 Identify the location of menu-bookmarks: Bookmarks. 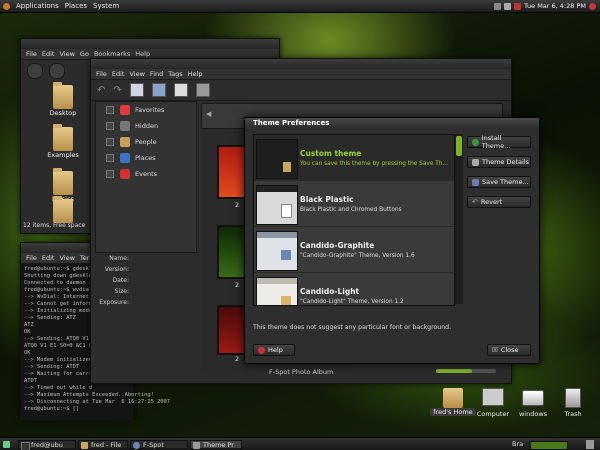
(112, 54).